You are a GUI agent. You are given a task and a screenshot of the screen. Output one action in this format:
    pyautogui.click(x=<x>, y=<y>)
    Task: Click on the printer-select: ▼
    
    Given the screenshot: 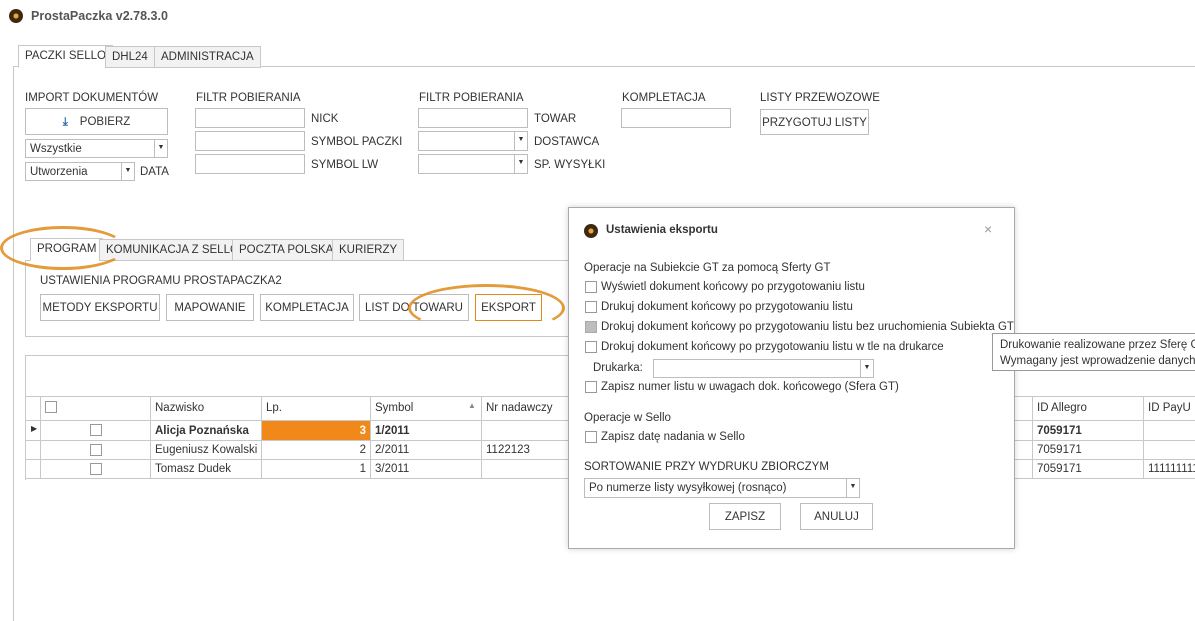 What is the action you would take?
    pyautogui.click(x=763, y=368)
    